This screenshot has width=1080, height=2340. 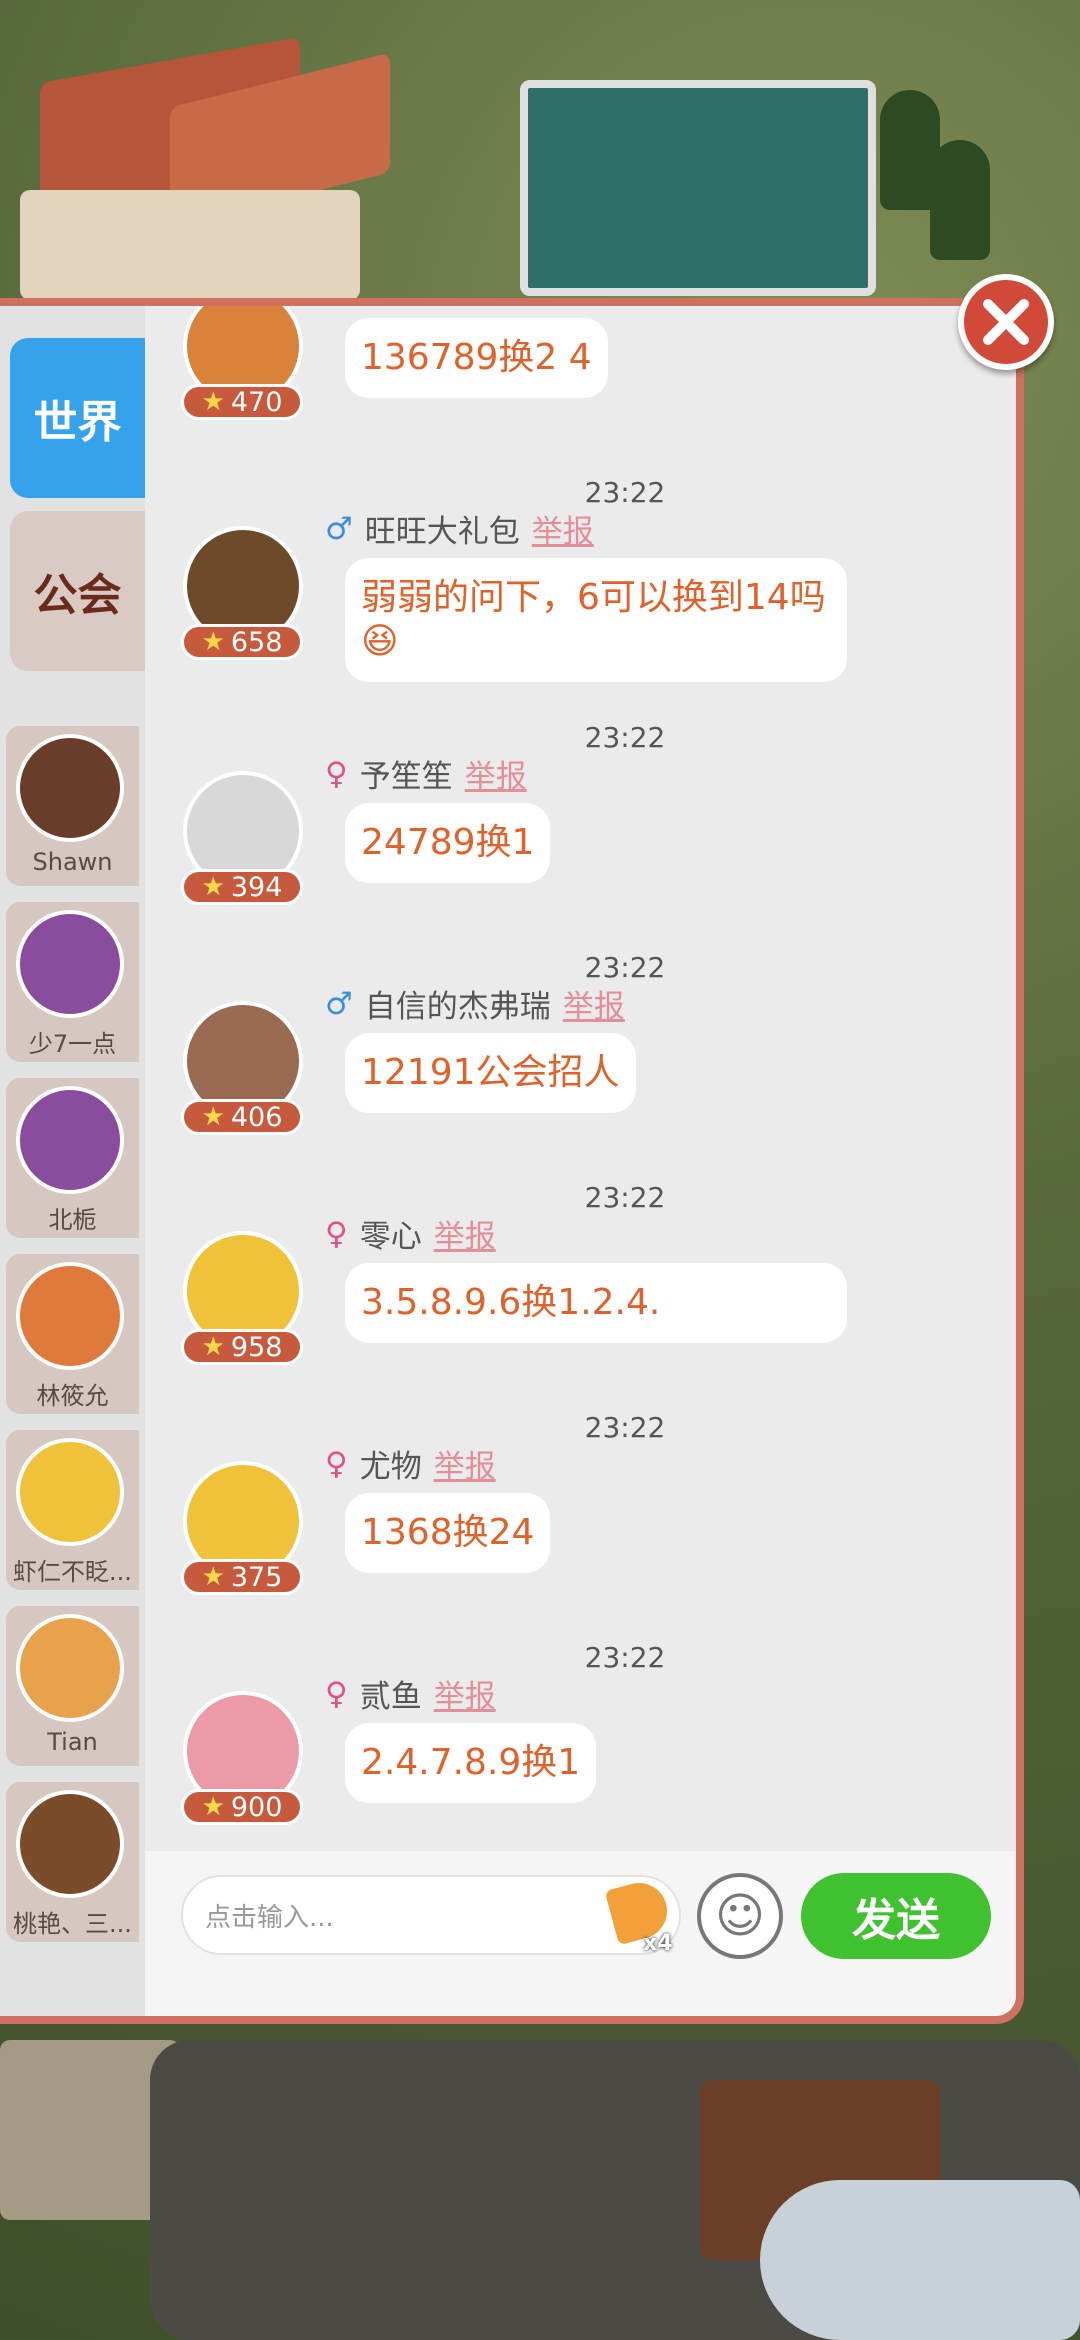 What do you see at coordinates (72, 1044) in the screenshot?
I see `friend-name: 少7一点` at bounding box center [72, 1044].